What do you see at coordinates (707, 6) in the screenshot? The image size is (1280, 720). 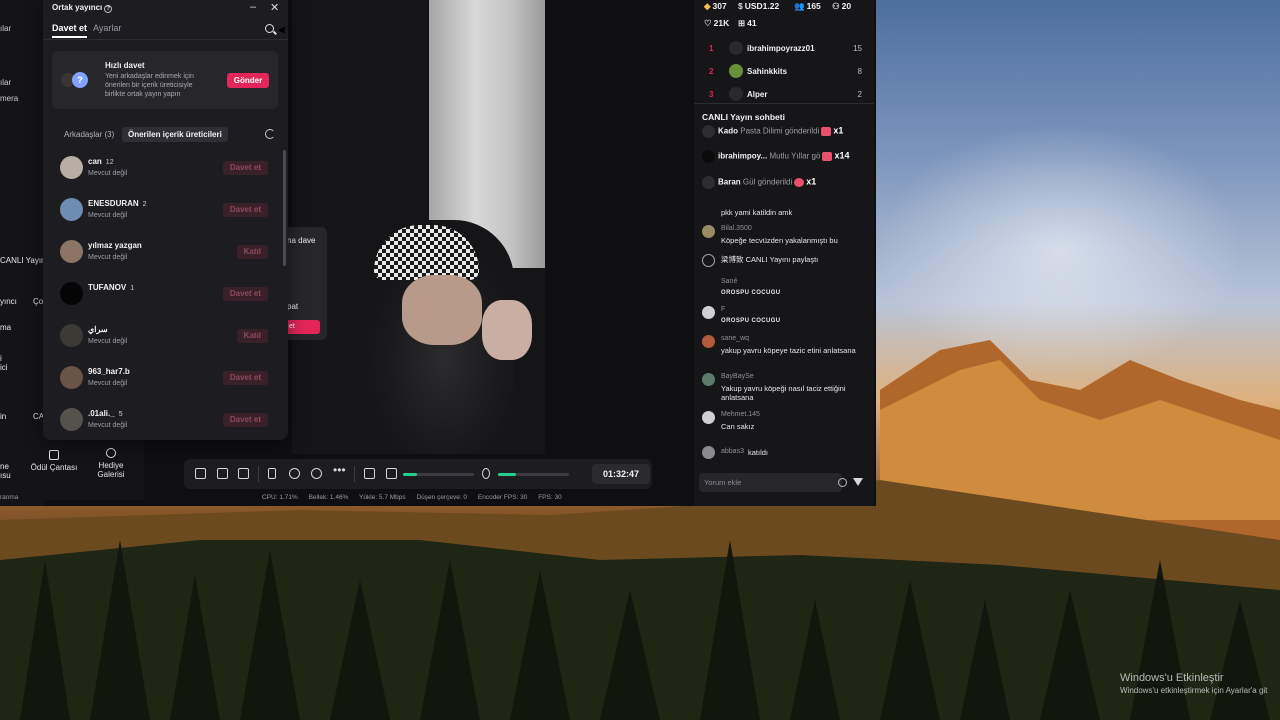 I see `diamond-icon: ◆` at bounding box center [707, 6].